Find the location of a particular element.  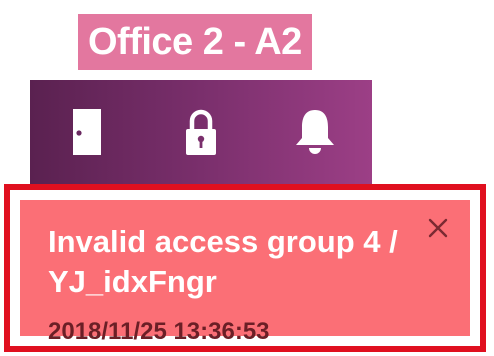

close-icon is located at coordinates (438, 228).